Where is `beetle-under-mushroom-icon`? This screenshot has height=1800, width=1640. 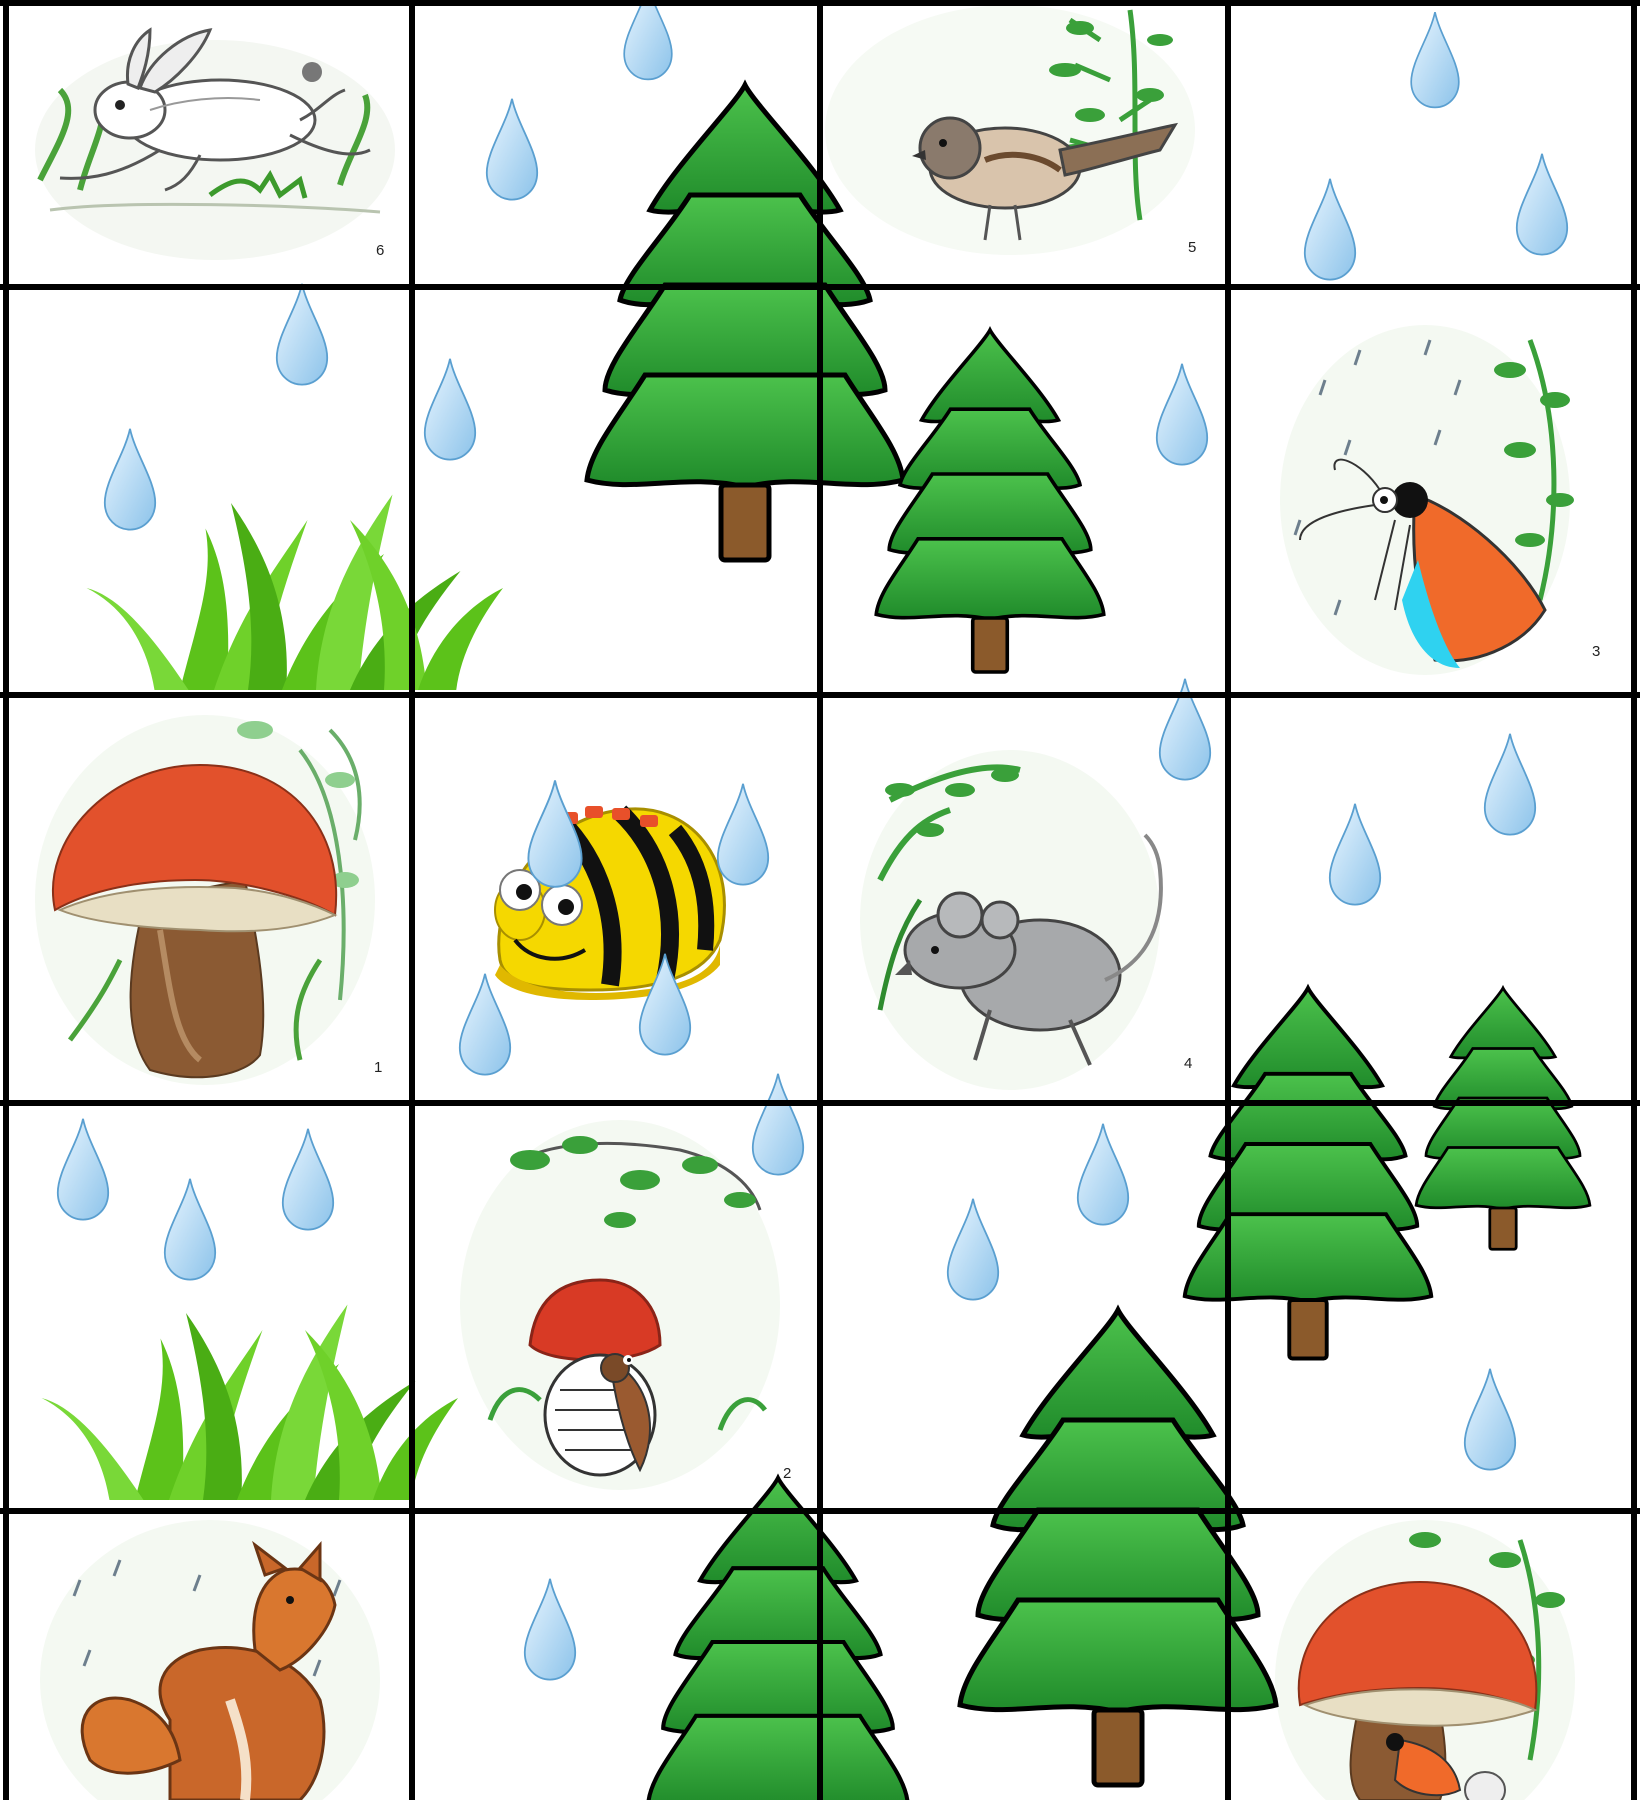 beetle-under-mushroom-icon is located at coordinates (620, 1305).